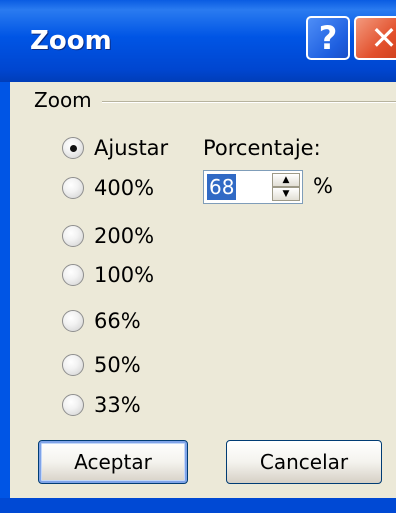 This screenshot has height=513, width=396. I want to click on radio-400: 400%, so click(108, 188).